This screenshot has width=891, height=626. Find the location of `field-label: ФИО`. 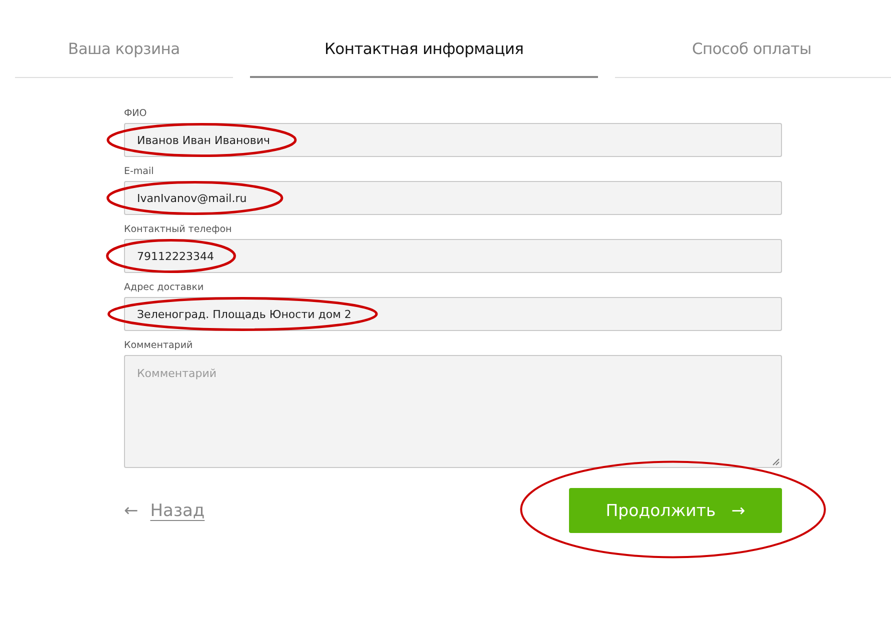

field-label: ФИО is located at coordinates (136, 113).